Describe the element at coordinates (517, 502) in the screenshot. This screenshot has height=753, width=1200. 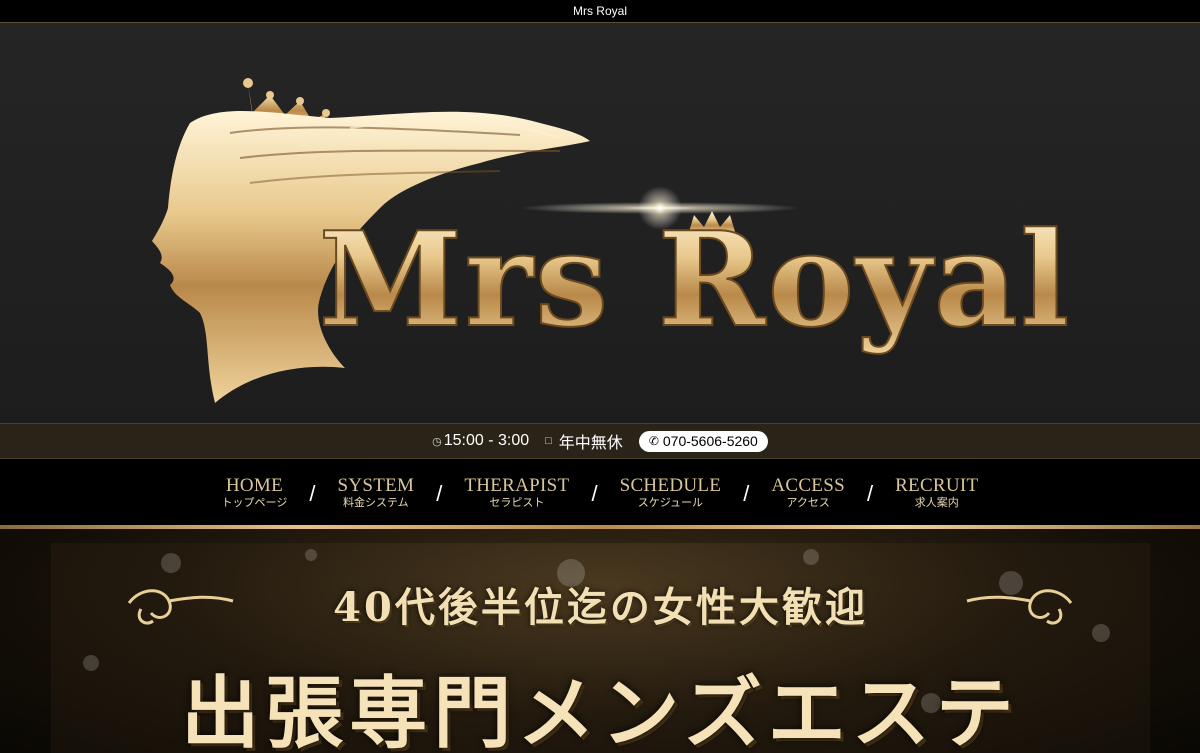
I see `nav-label-ja: セラピスト` at that location.